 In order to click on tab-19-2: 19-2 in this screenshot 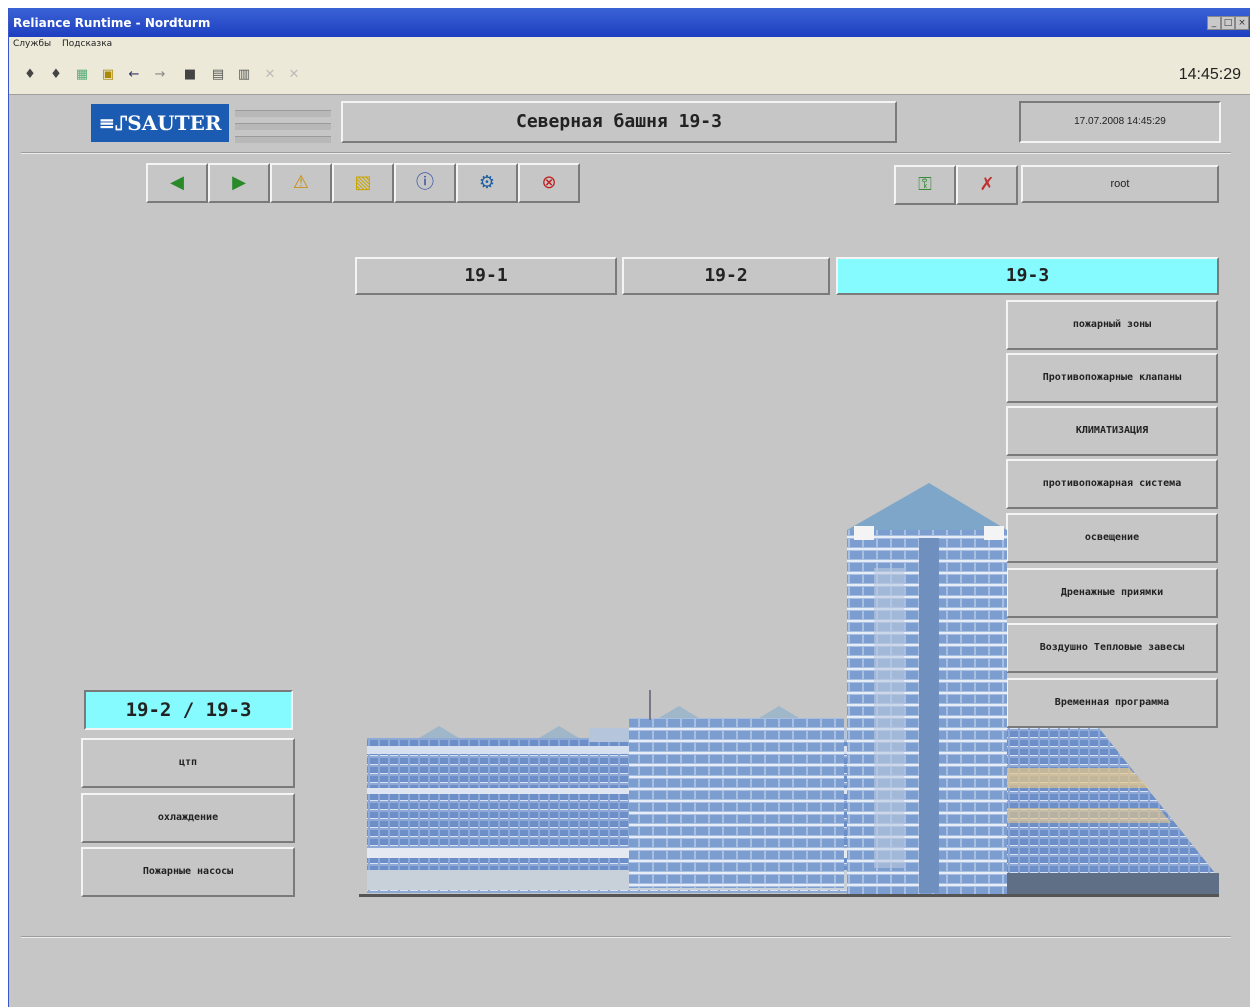, I will do `click(726, 276)`.